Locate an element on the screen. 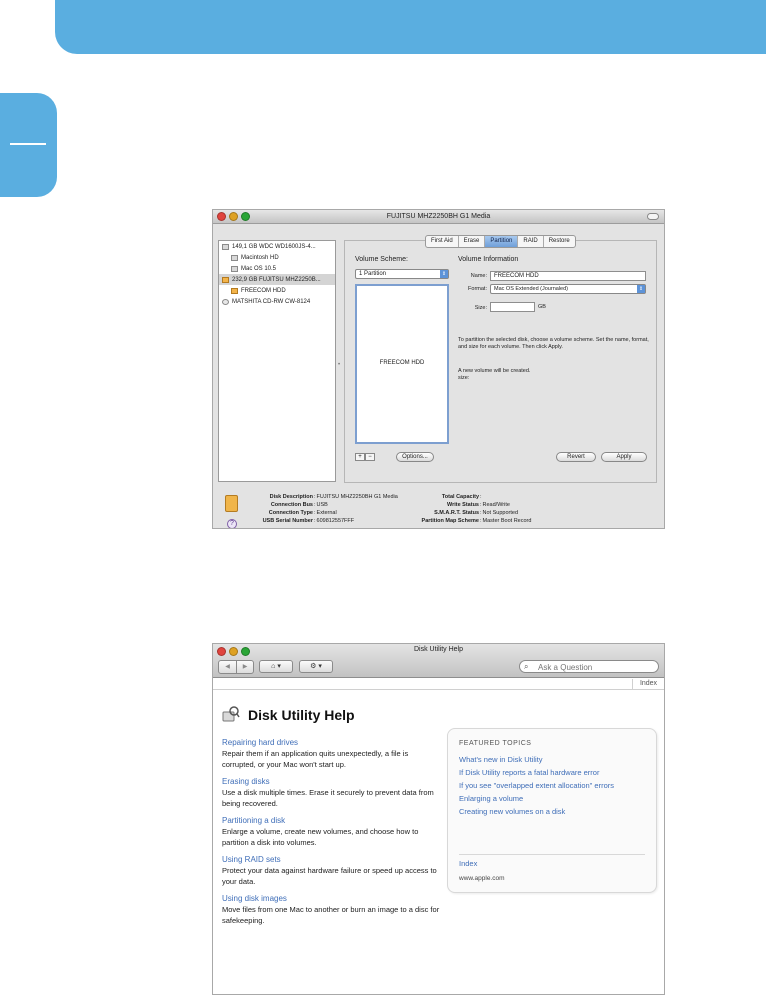 The image size is (766, 995). search-icon: ⌕ is located at coordinates (526, 666).